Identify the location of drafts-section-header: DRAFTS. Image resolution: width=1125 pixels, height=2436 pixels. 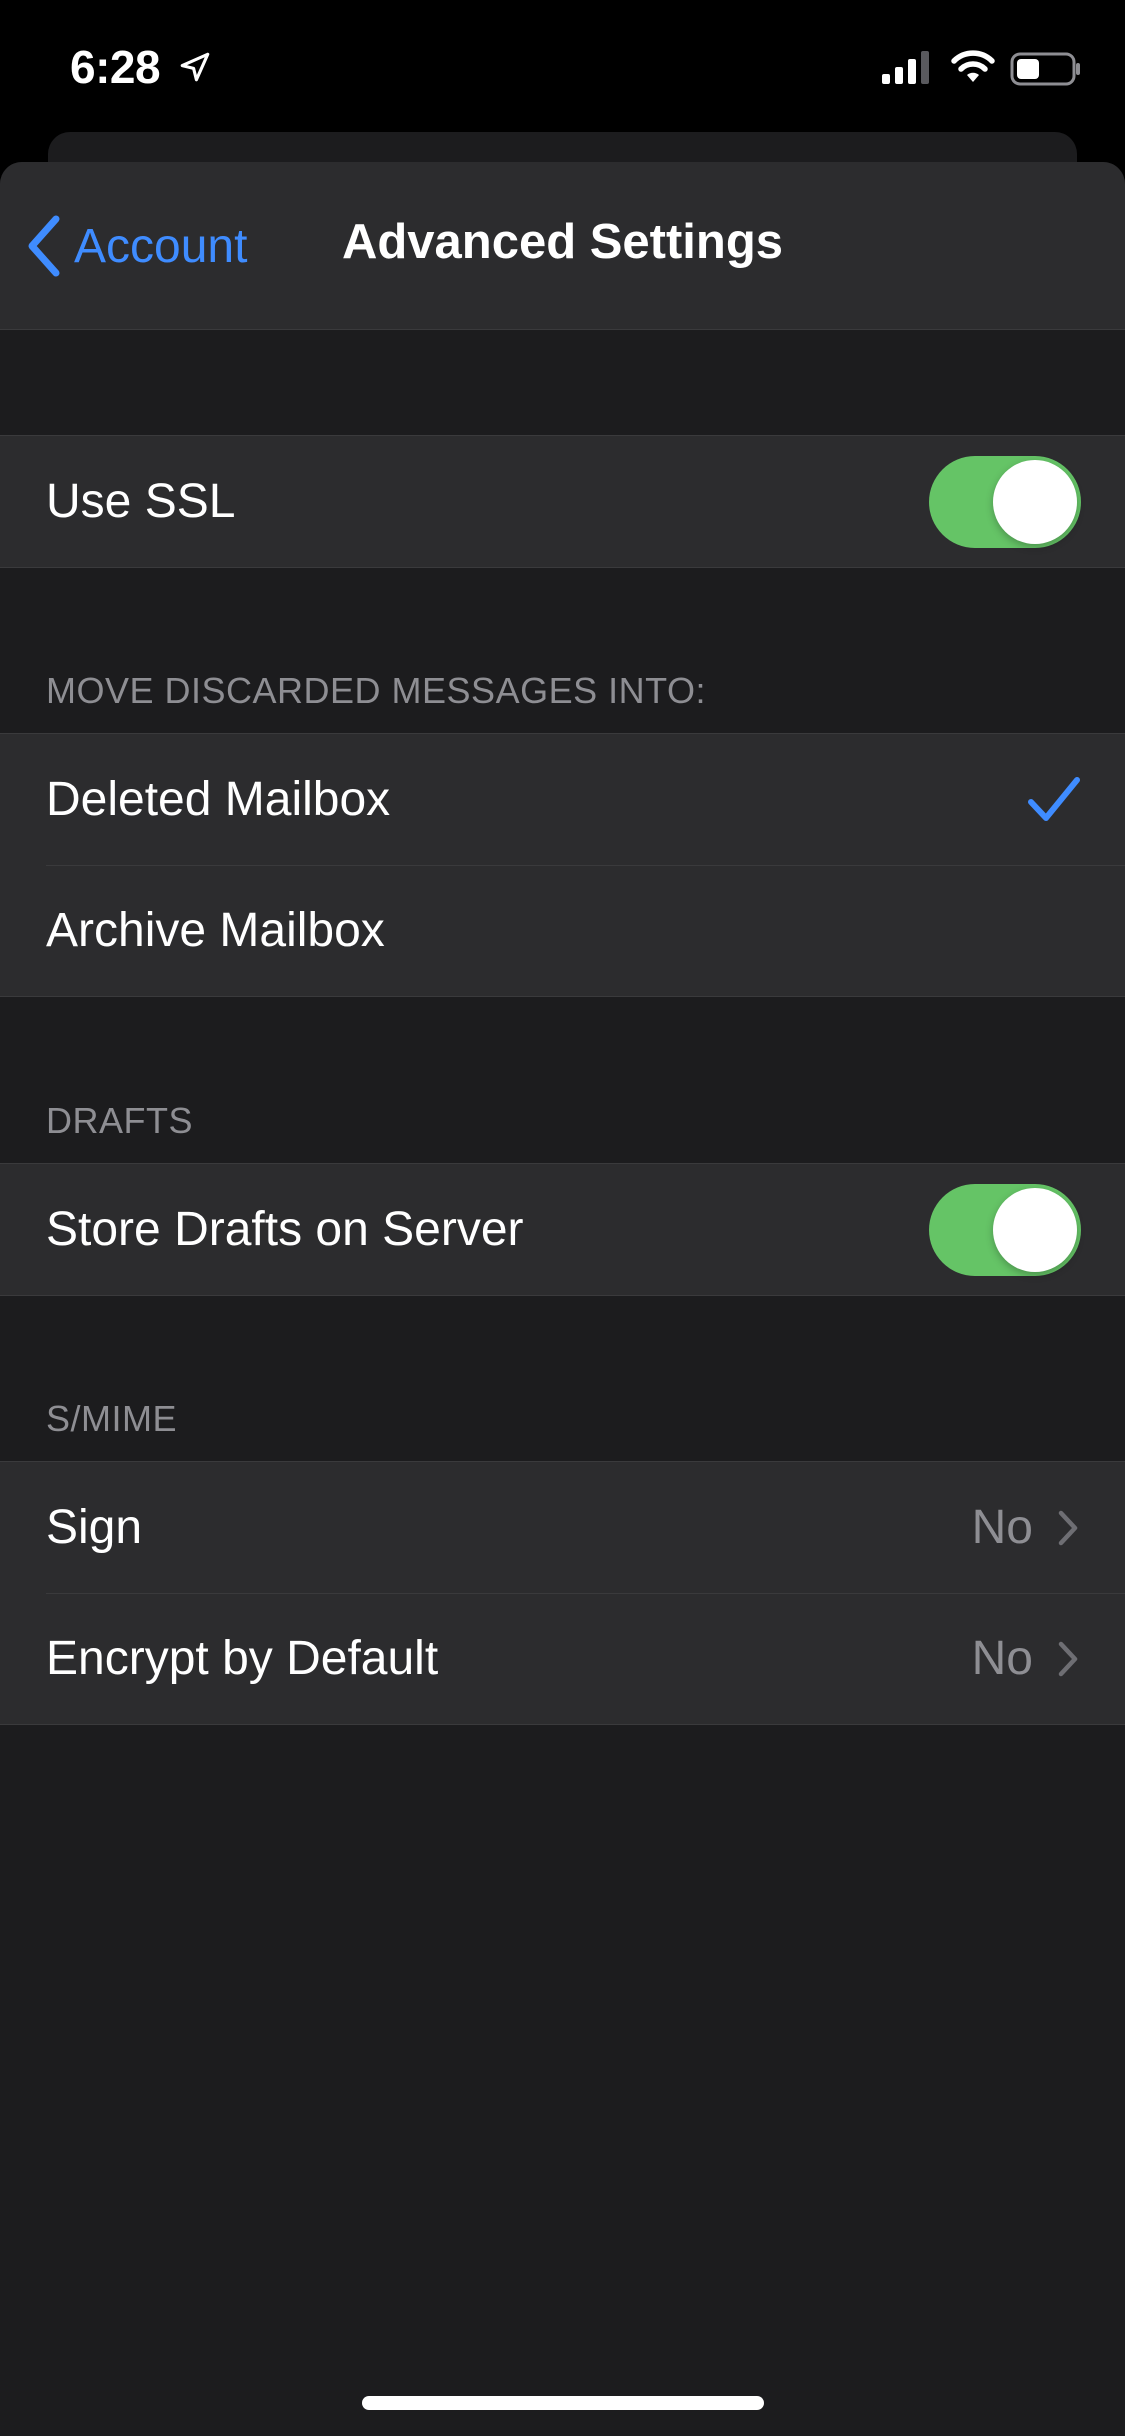
(119, 1120).